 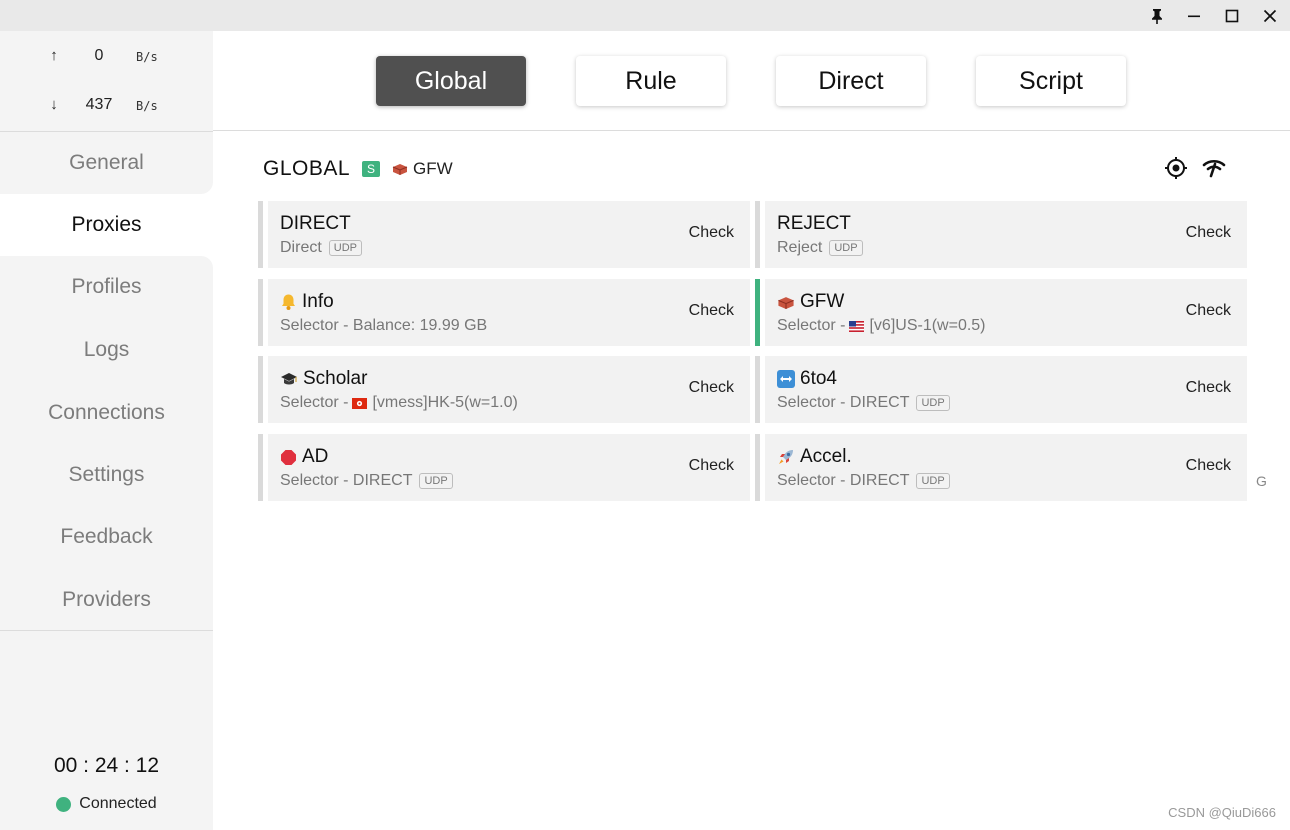 I want to click on wifi-speed-icon, so click(x=1214, y=168).